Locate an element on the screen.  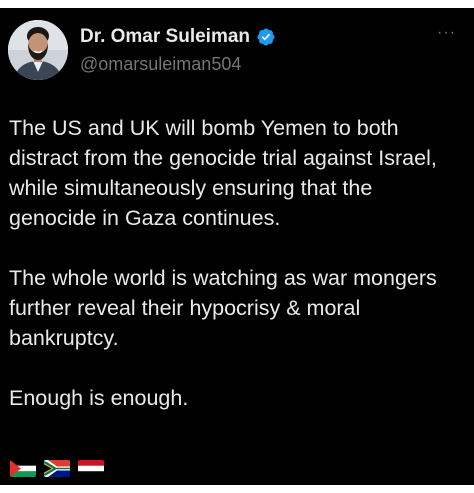
south-africa-flag-icon is located at coordinates (57, 468).